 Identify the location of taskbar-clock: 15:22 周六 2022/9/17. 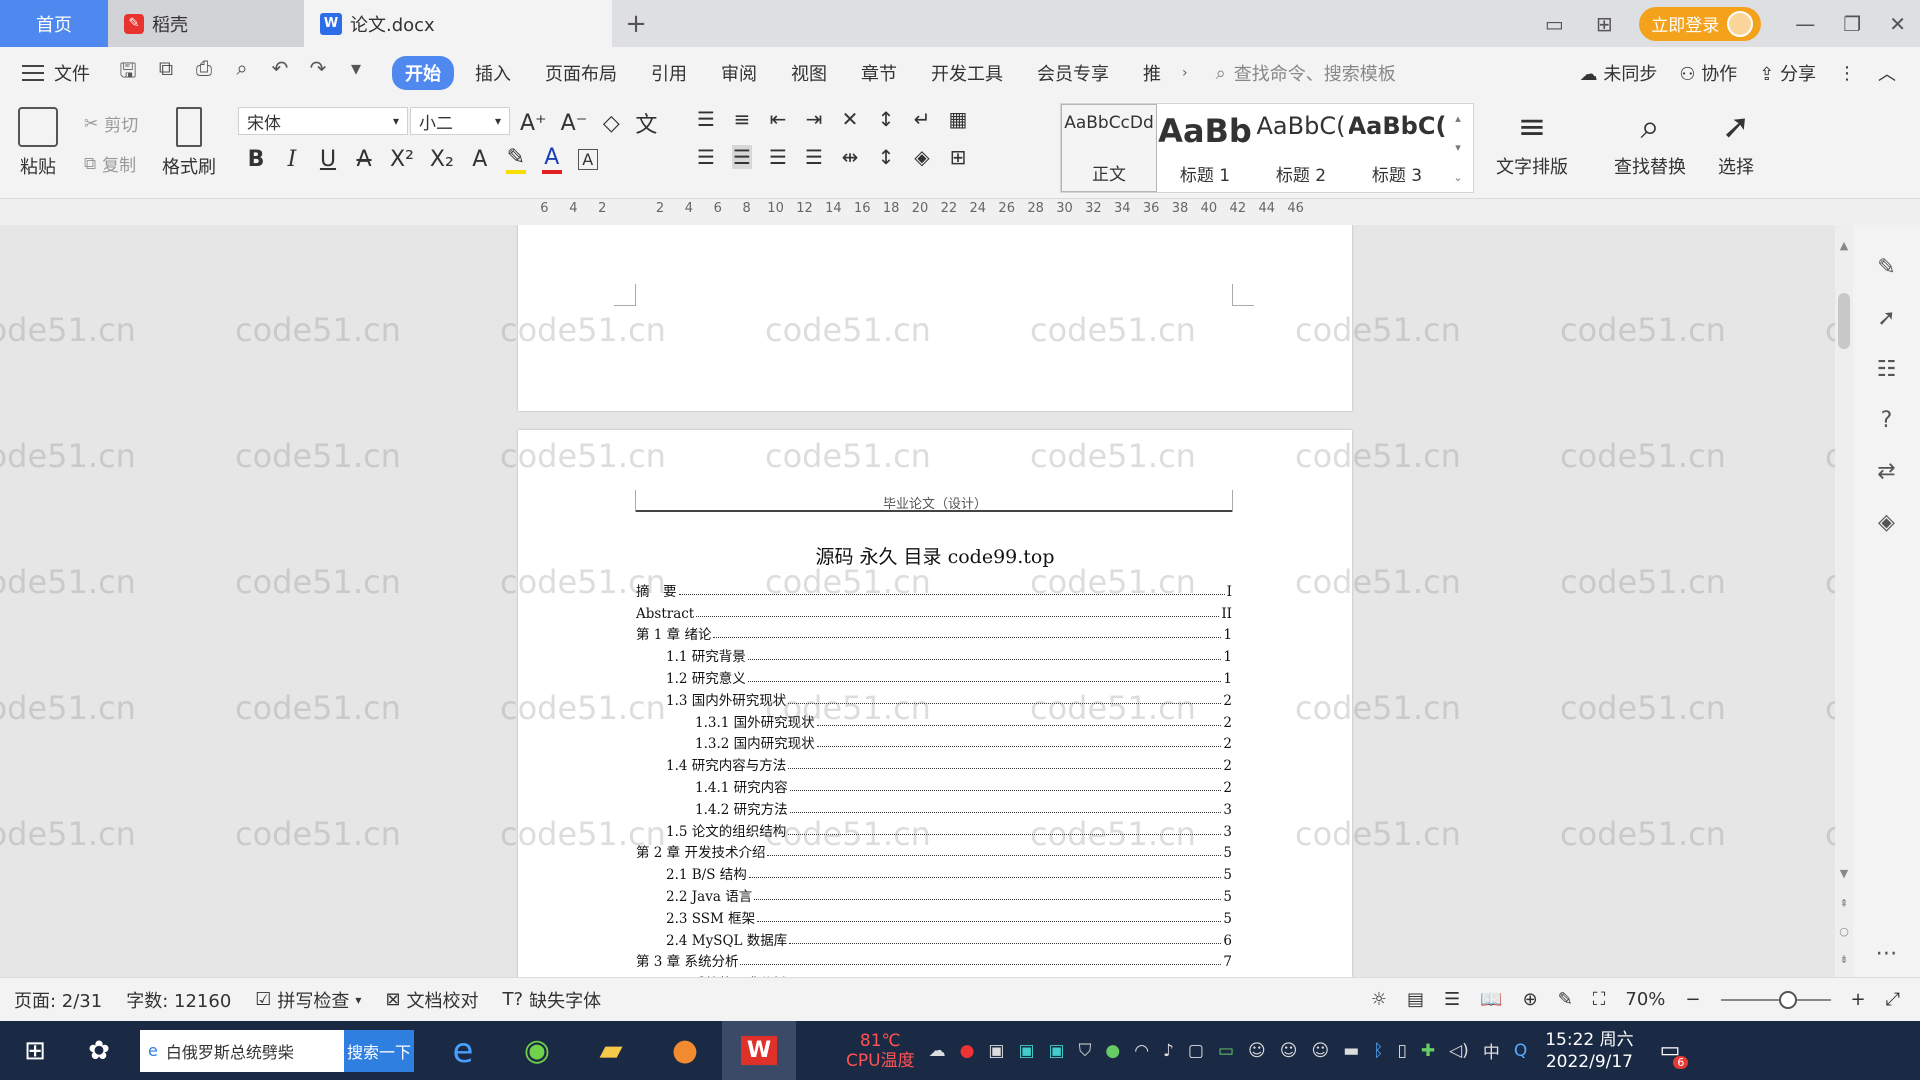
(1589, 1051).